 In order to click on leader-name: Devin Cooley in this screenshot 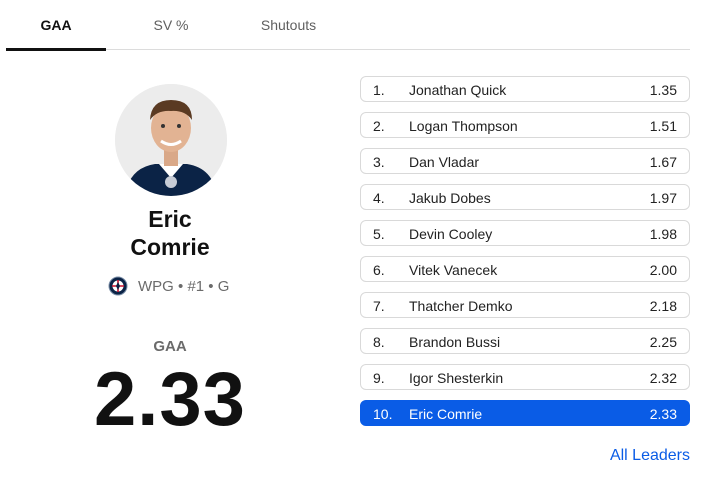, I will do `click(451, 234)`.